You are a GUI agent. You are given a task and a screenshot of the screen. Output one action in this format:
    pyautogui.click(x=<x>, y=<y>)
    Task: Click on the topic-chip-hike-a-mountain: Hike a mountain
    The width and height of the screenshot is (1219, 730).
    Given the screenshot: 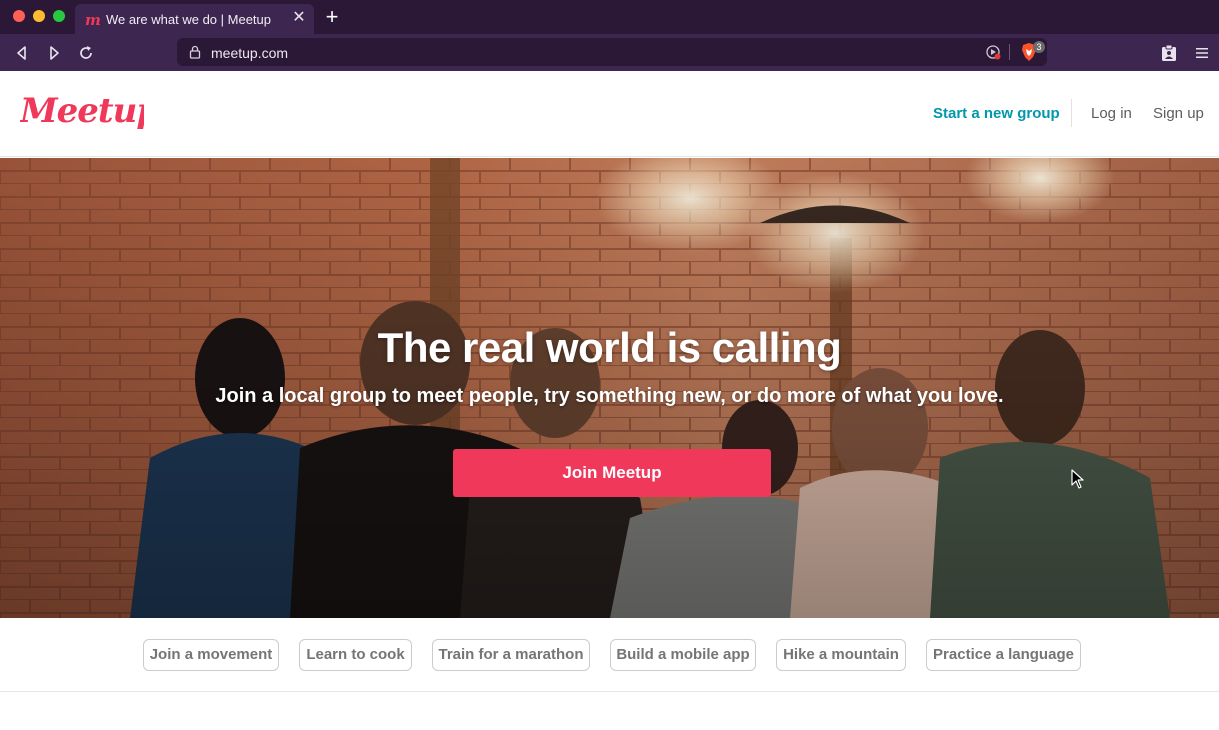 What is the action you would take?
    pyautogui.click(x=841, y=655)
    